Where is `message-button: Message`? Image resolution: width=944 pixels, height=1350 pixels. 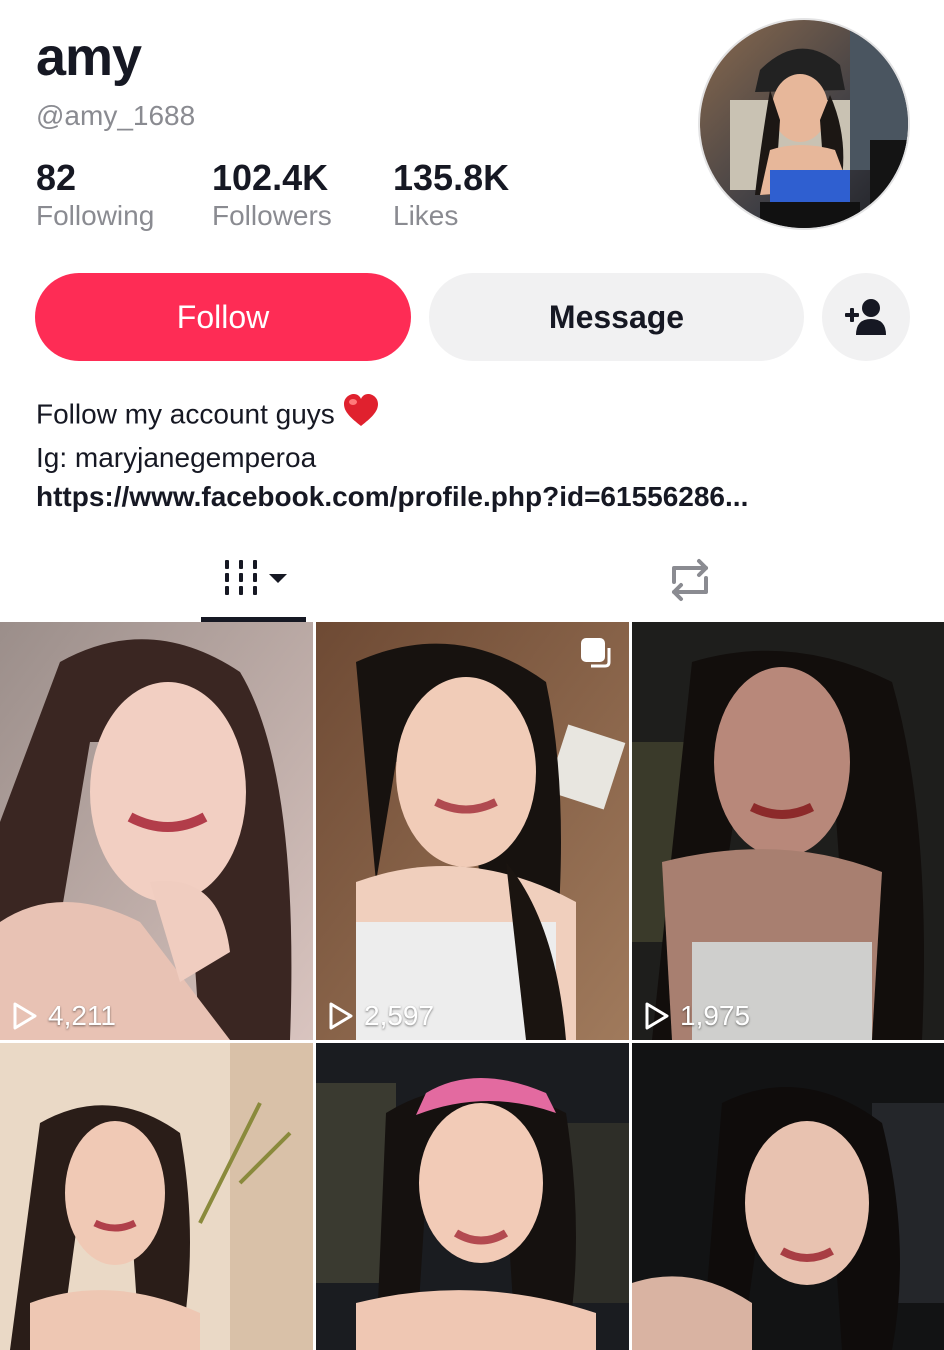 message-button: Message is located at coordinates (616, 317).